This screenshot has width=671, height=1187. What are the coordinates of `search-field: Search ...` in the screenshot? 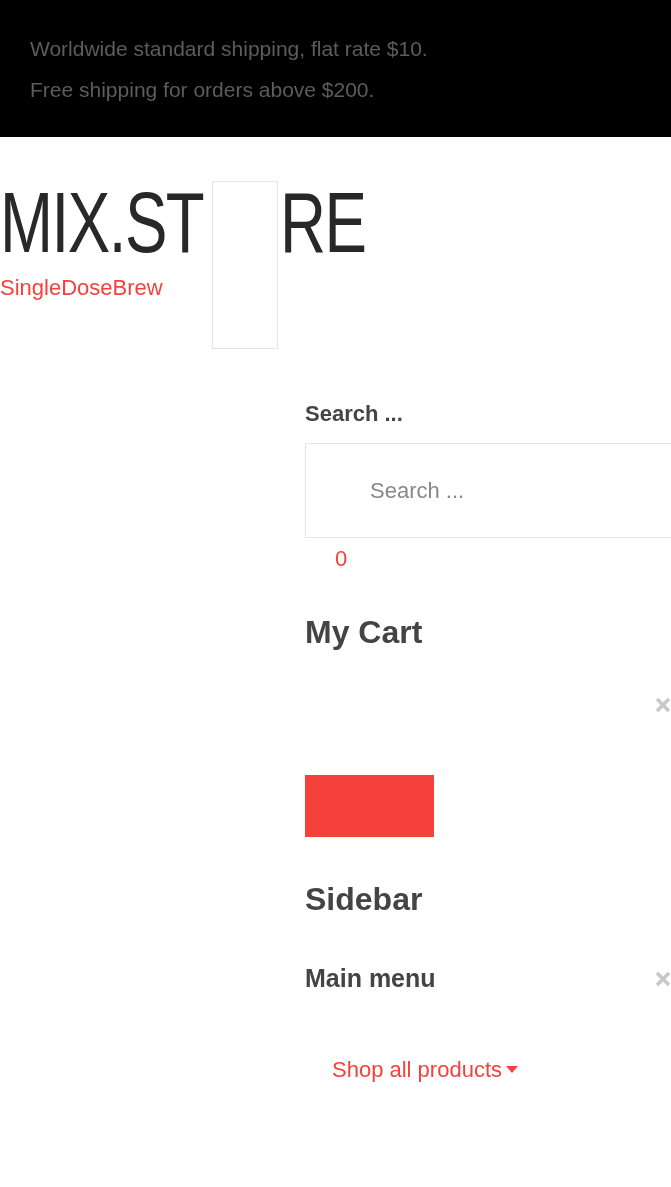 It's located at (488, 490).